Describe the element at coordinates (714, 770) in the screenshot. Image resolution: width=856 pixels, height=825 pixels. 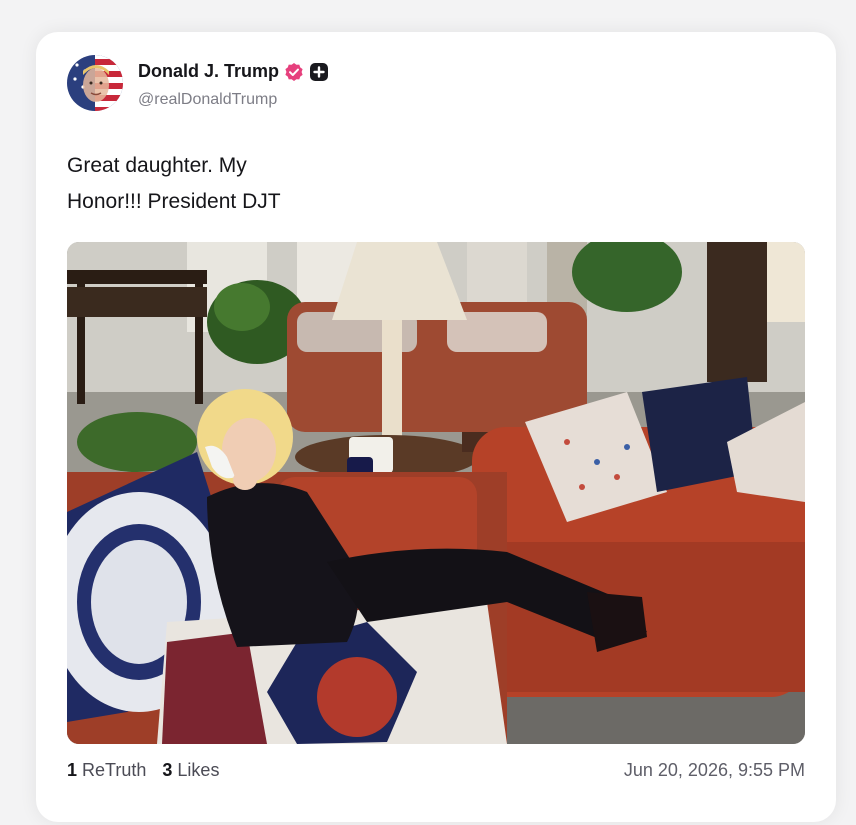
I see `post-timestamp: Jun 20, 2026, 9:55 PM` at that location.